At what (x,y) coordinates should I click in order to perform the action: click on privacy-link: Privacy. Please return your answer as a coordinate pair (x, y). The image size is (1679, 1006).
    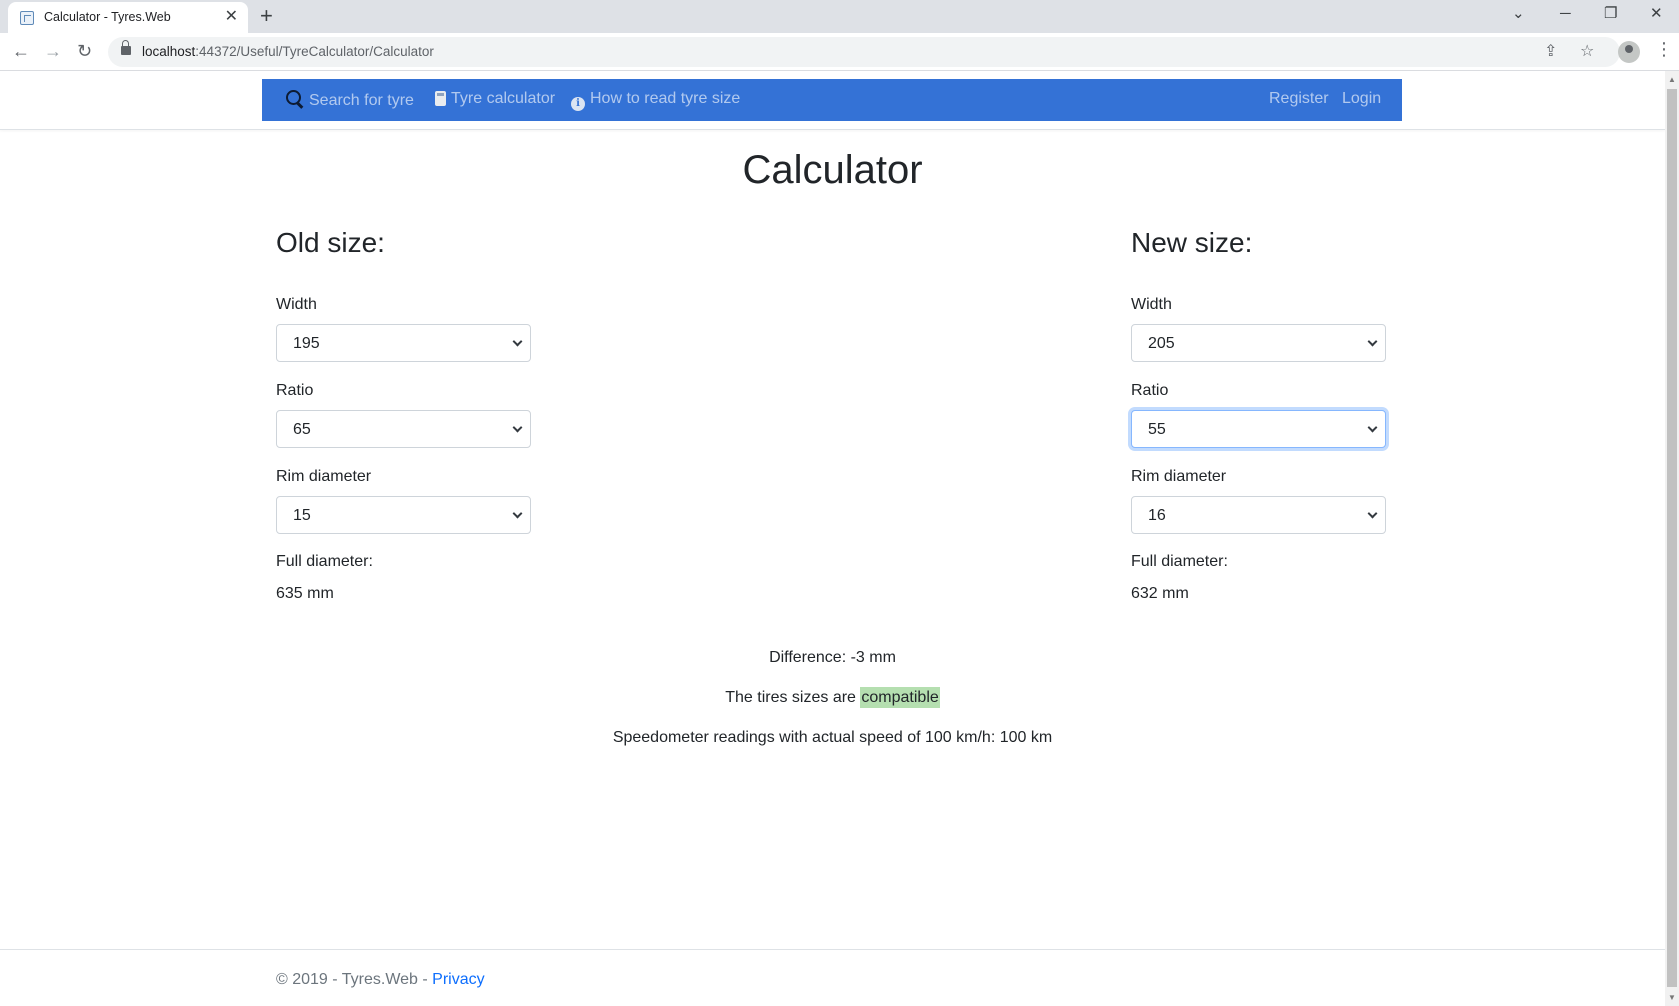
    Looking at the image, I should click on (458, 979).